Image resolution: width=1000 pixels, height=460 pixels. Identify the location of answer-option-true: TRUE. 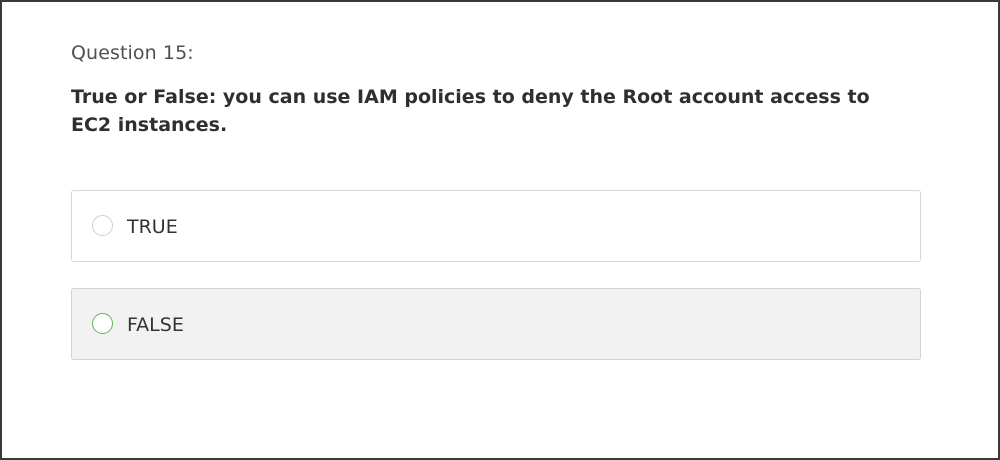
(496, 226).